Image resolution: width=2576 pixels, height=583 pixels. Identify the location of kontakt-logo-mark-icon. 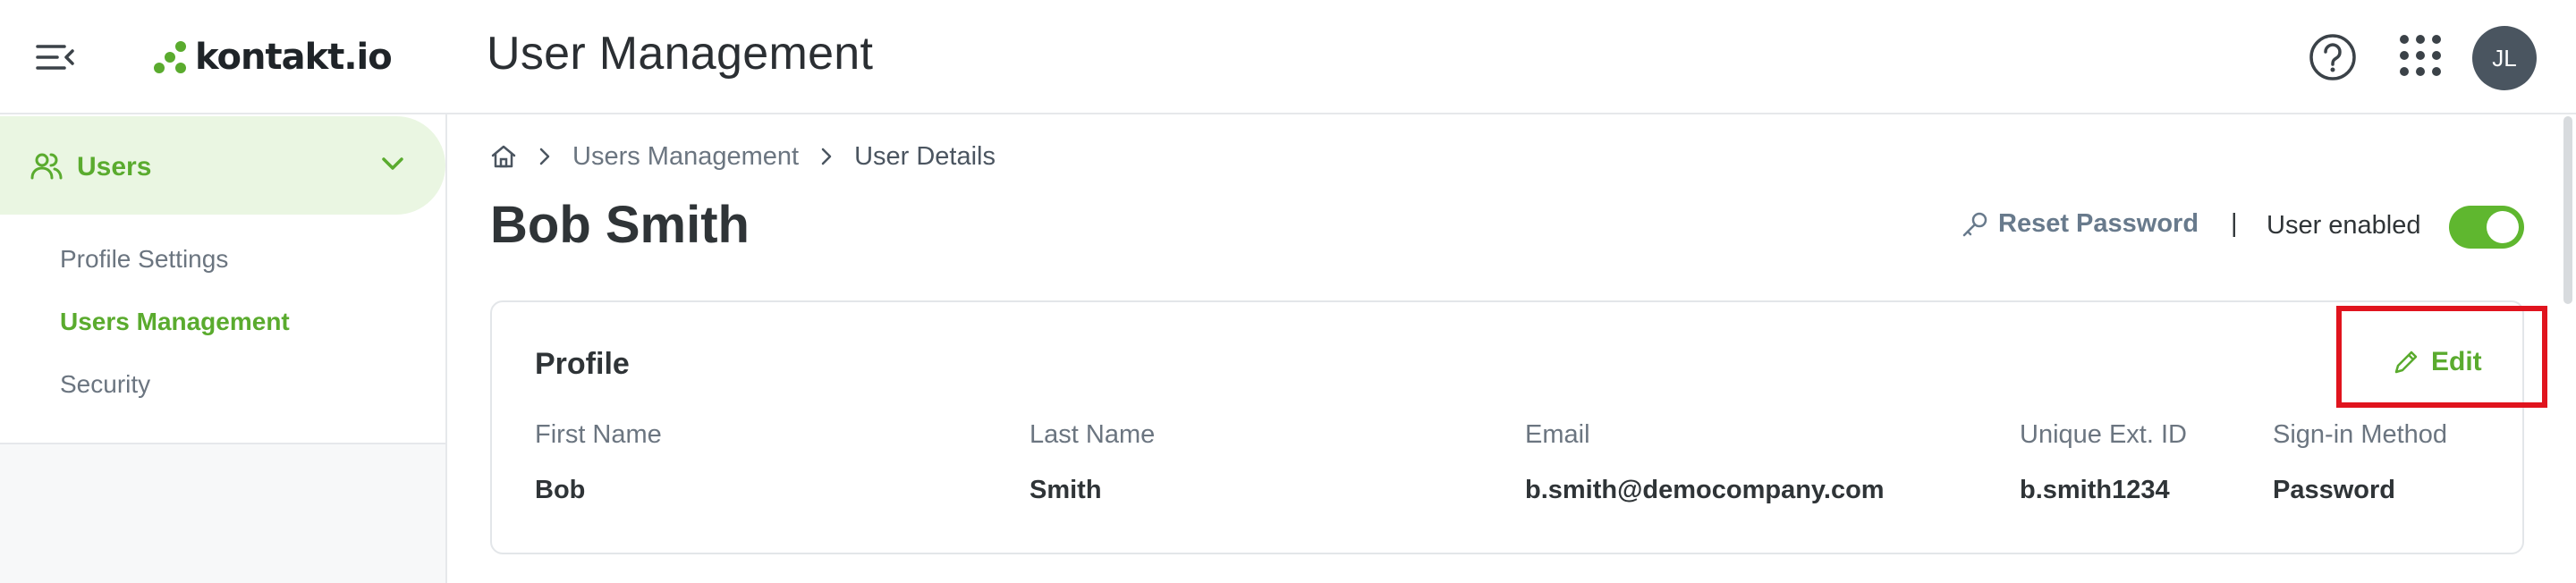
(170, 57).